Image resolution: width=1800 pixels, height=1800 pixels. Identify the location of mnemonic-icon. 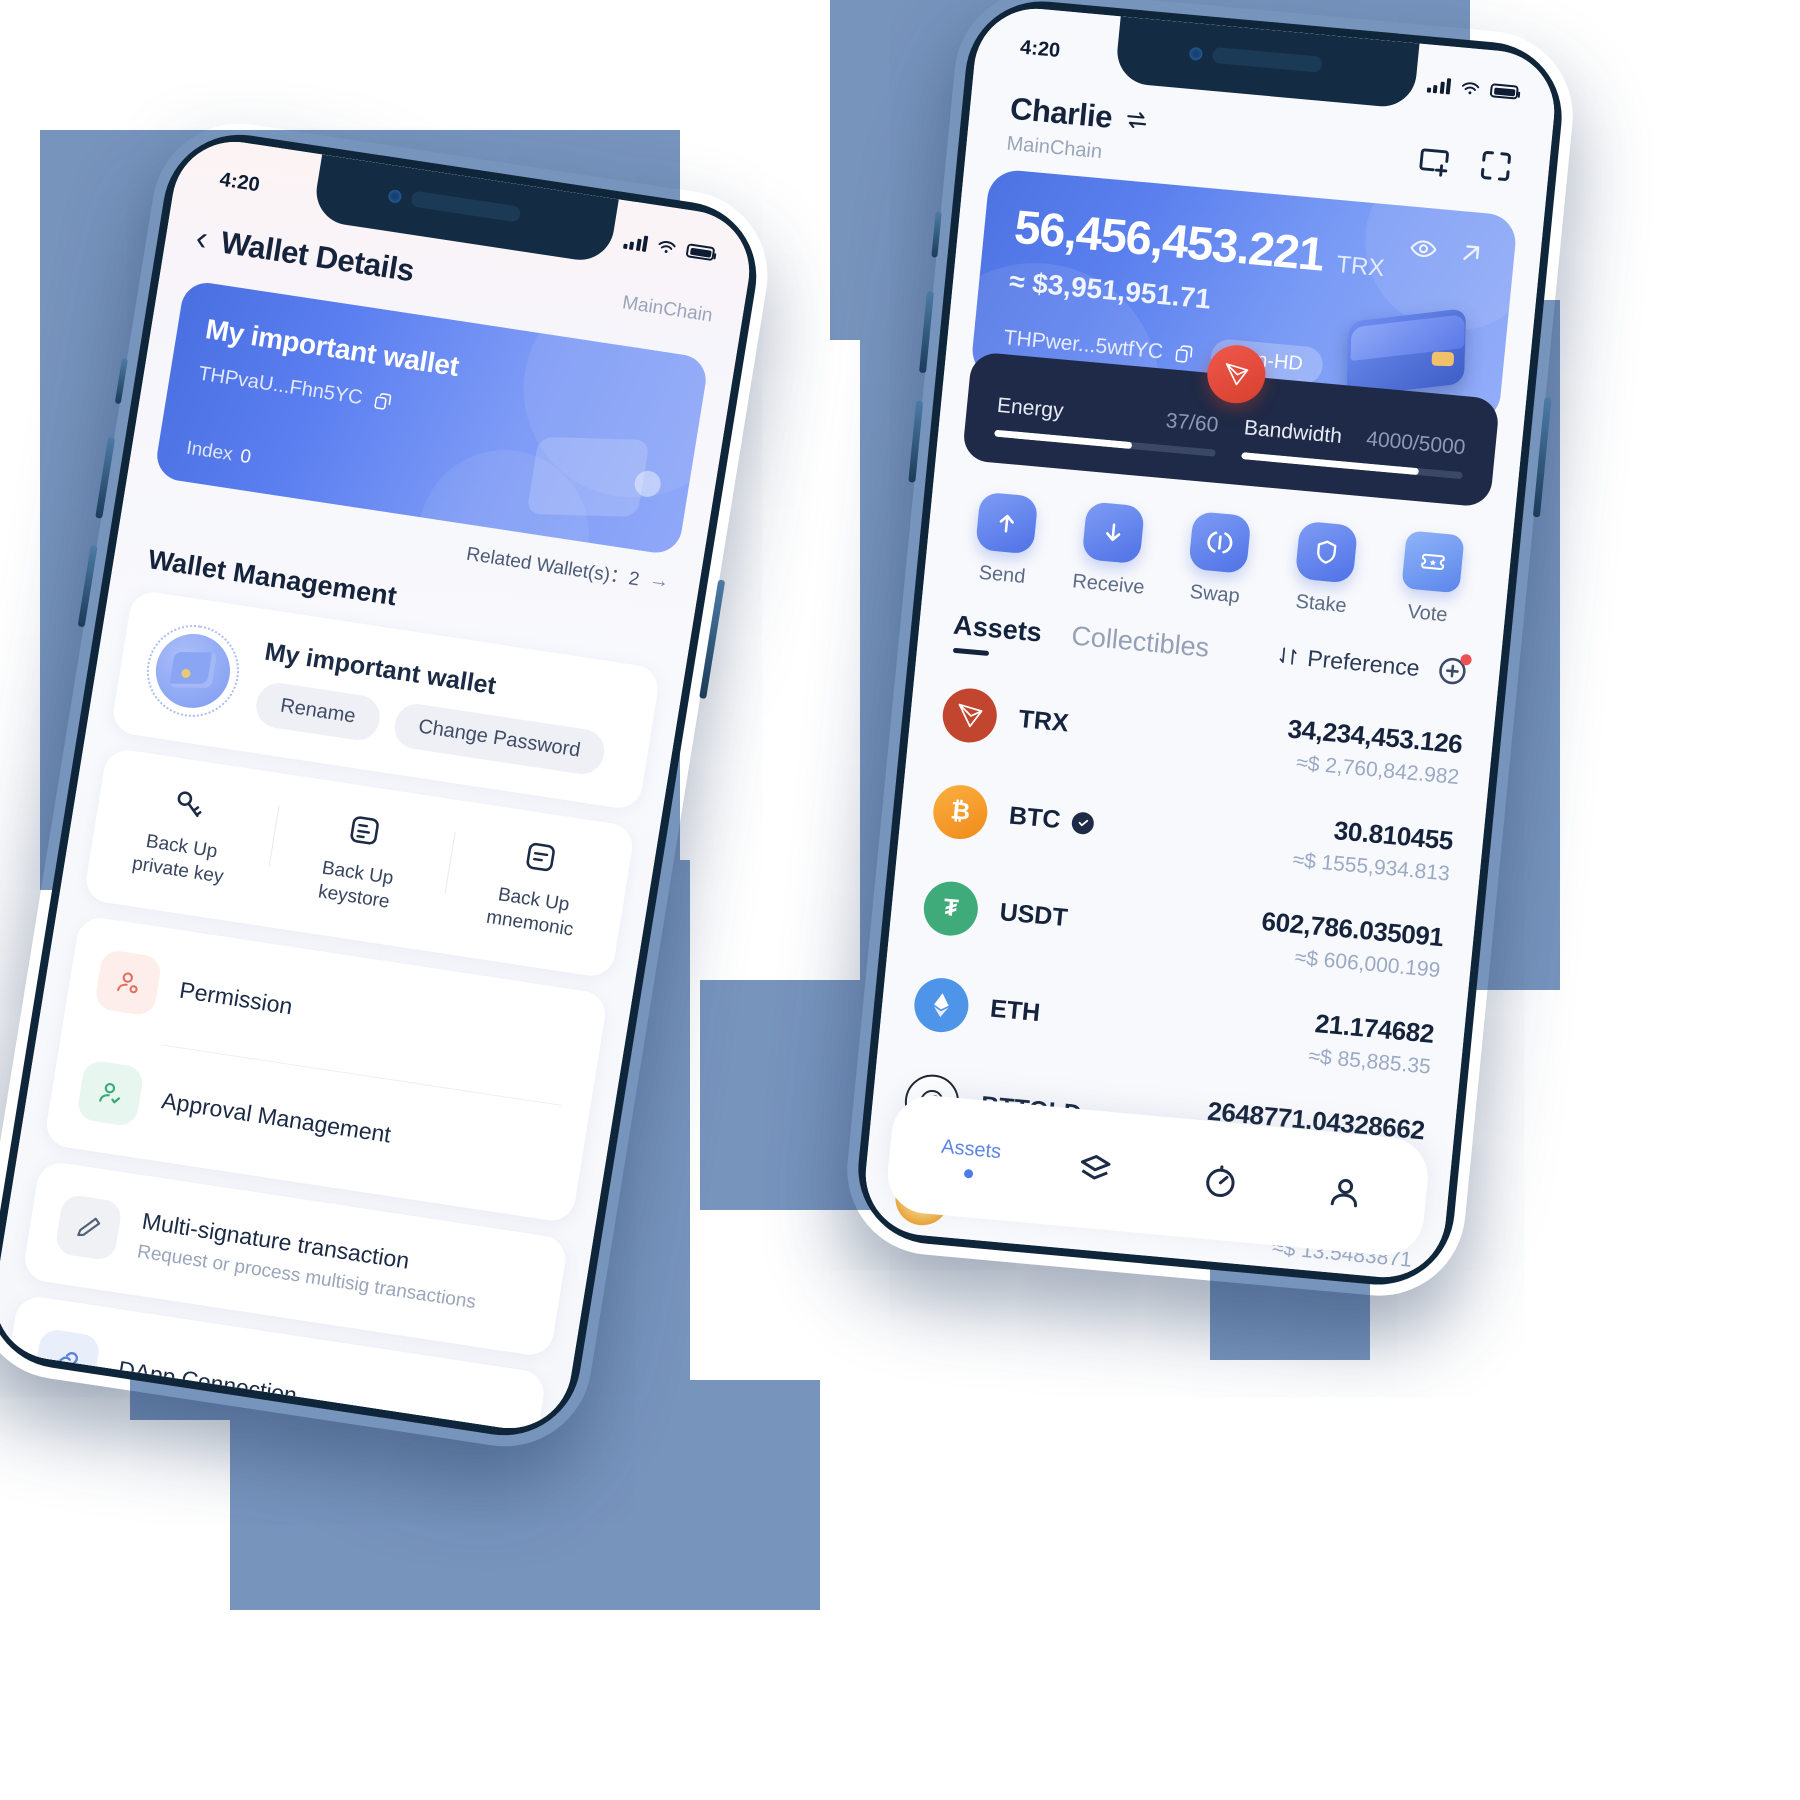
(540, 857).